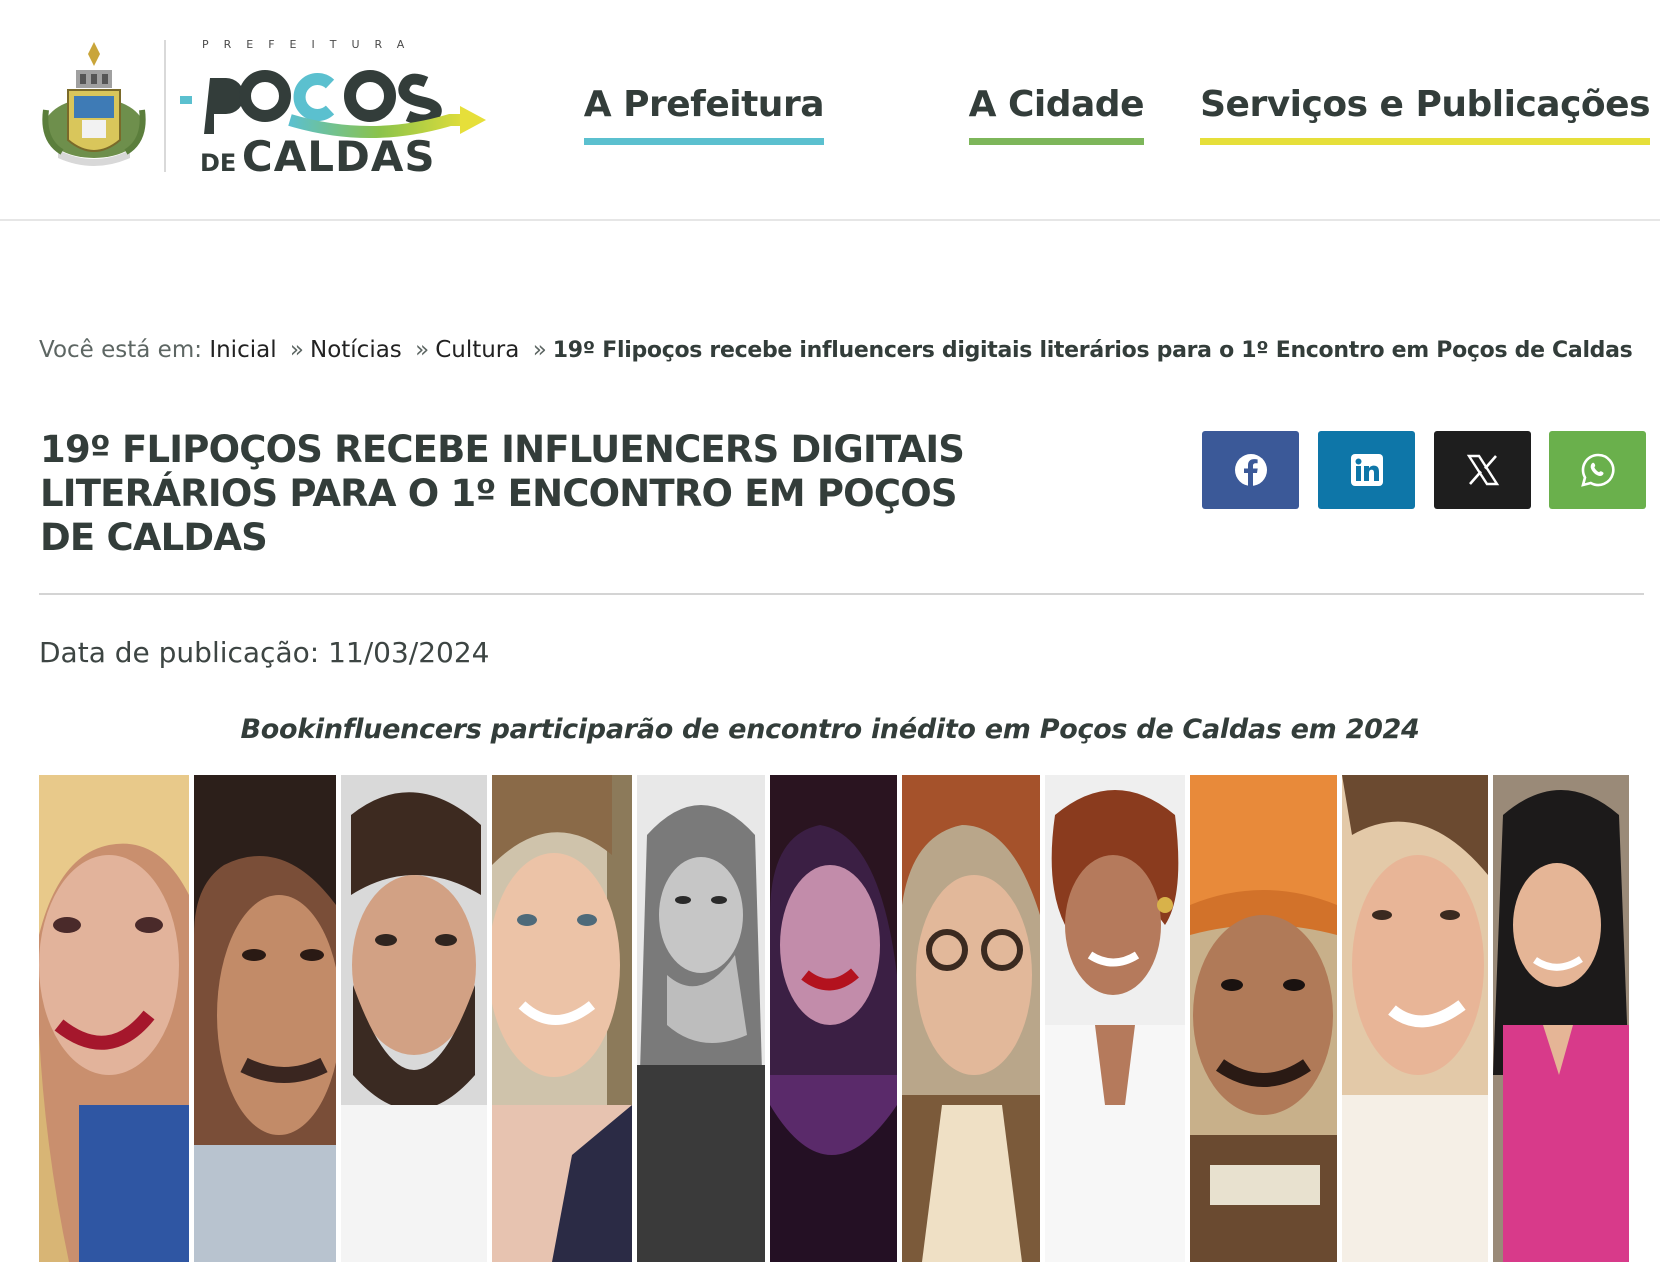 Image resolution: width=1660 pixels, height=1276 pixels. I want to click on x-icon, so click(1482, 470).